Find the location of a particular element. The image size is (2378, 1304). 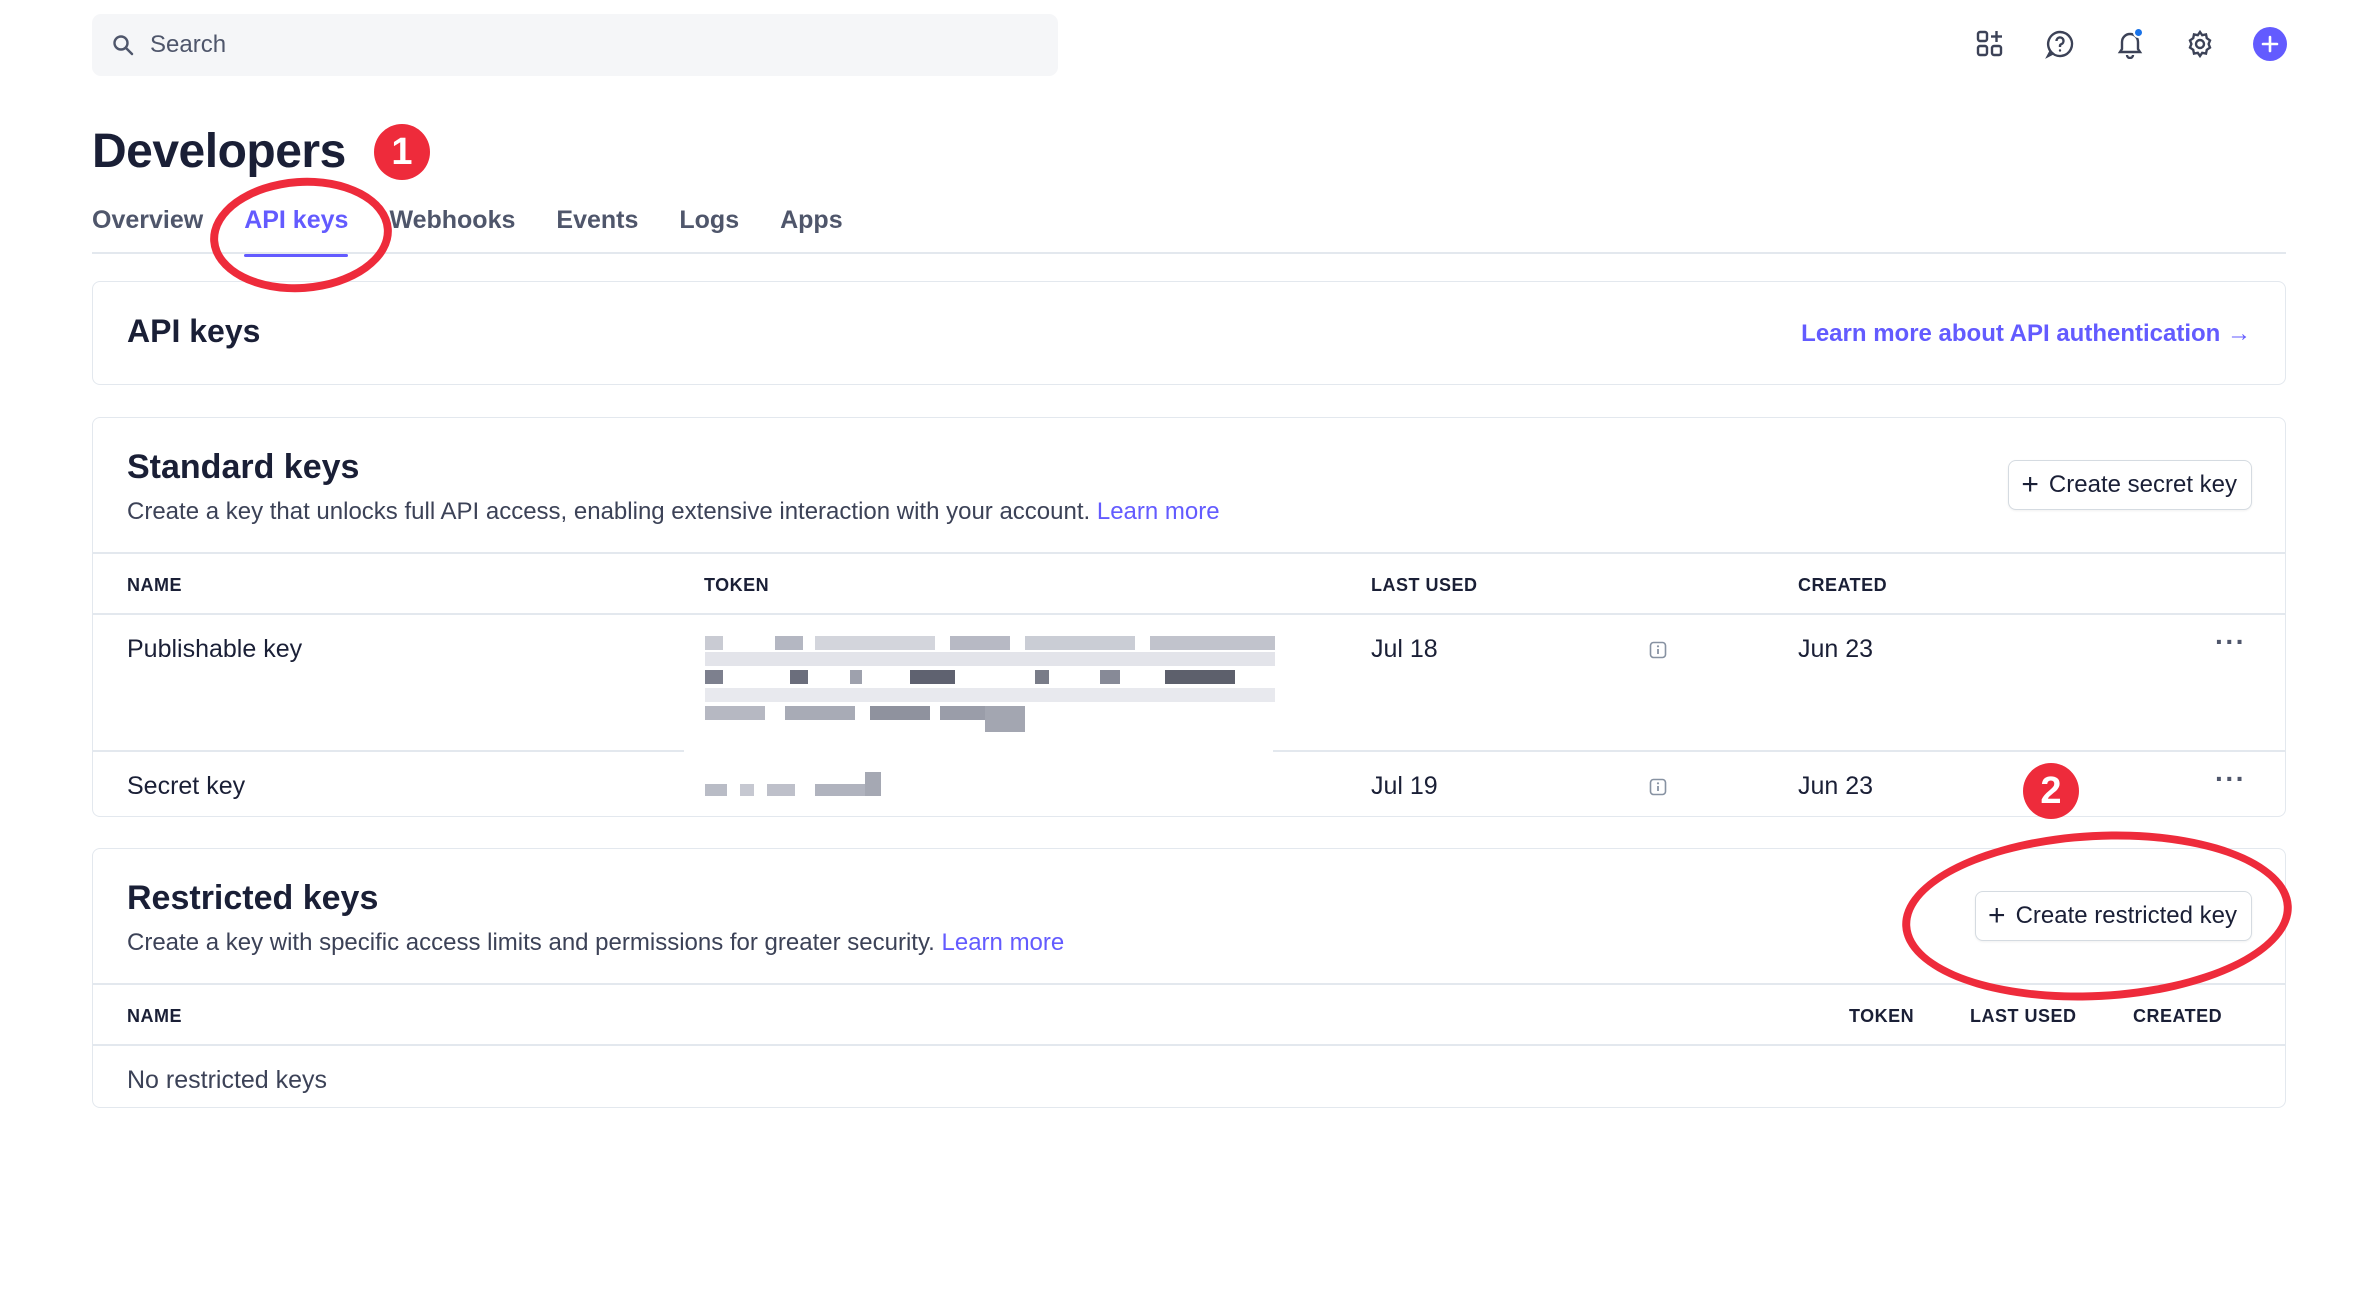

create-secret-key-label: Create secret key is located at coordinates (2142, 484).